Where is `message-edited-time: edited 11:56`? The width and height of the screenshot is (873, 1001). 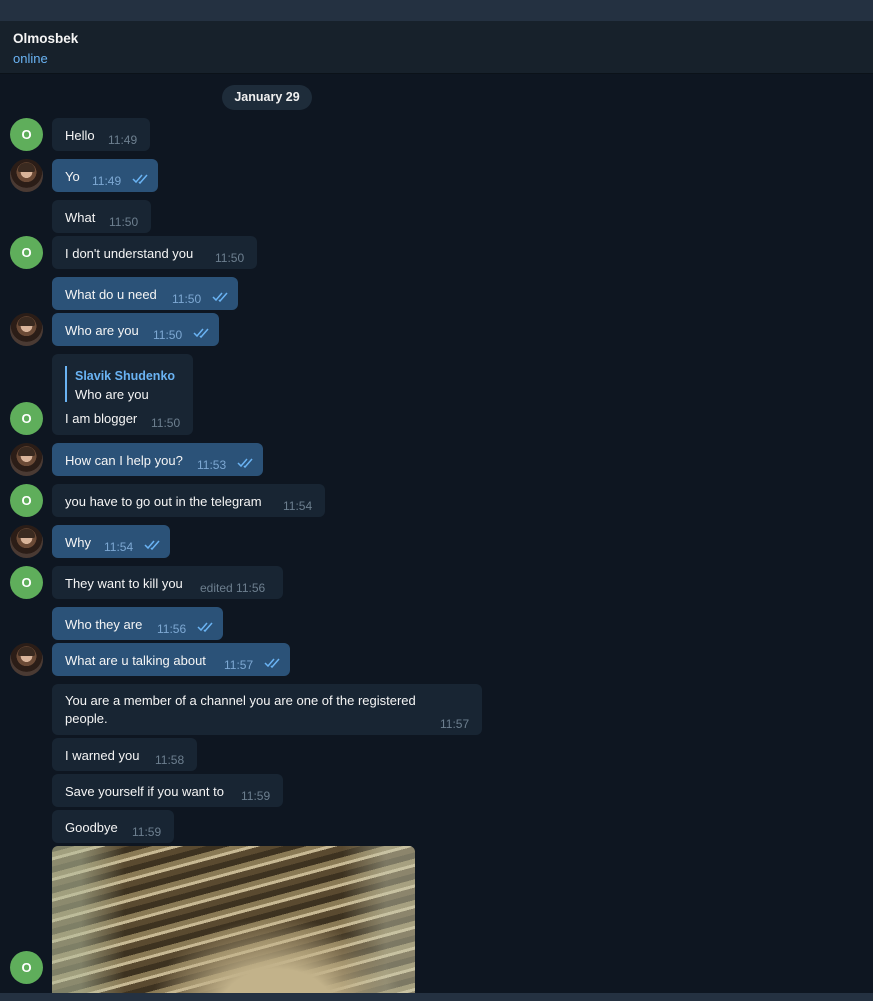 message-edited-time: edited 11:56 is located at coordinates (233, 588).